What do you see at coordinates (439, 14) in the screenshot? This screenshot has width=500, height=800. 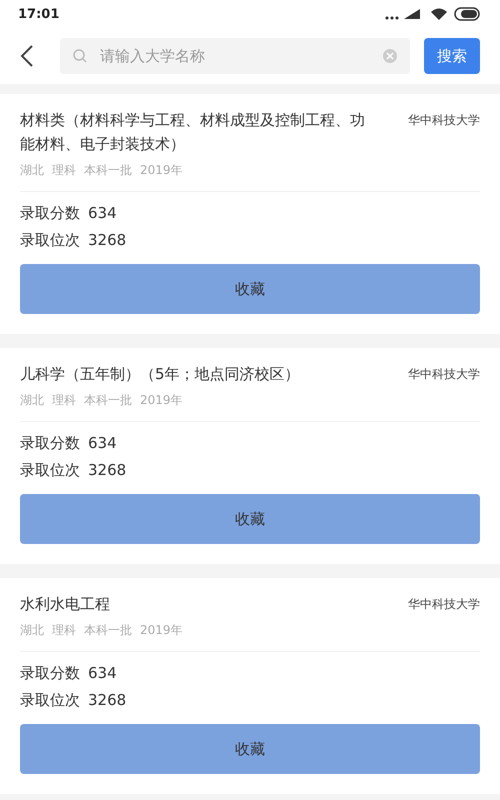 I see `wifi-icon` at bounding box center [439, 14].